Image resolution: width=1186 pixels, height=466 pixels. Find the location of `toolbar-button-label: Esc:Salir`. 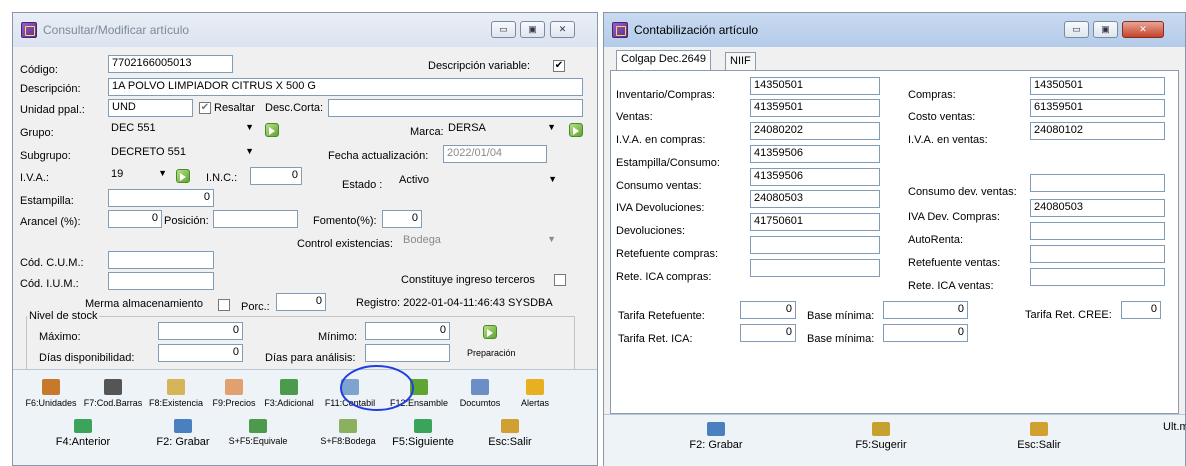

toolbar-button-label: Esc:Salir is located at coordinates (510, 442).